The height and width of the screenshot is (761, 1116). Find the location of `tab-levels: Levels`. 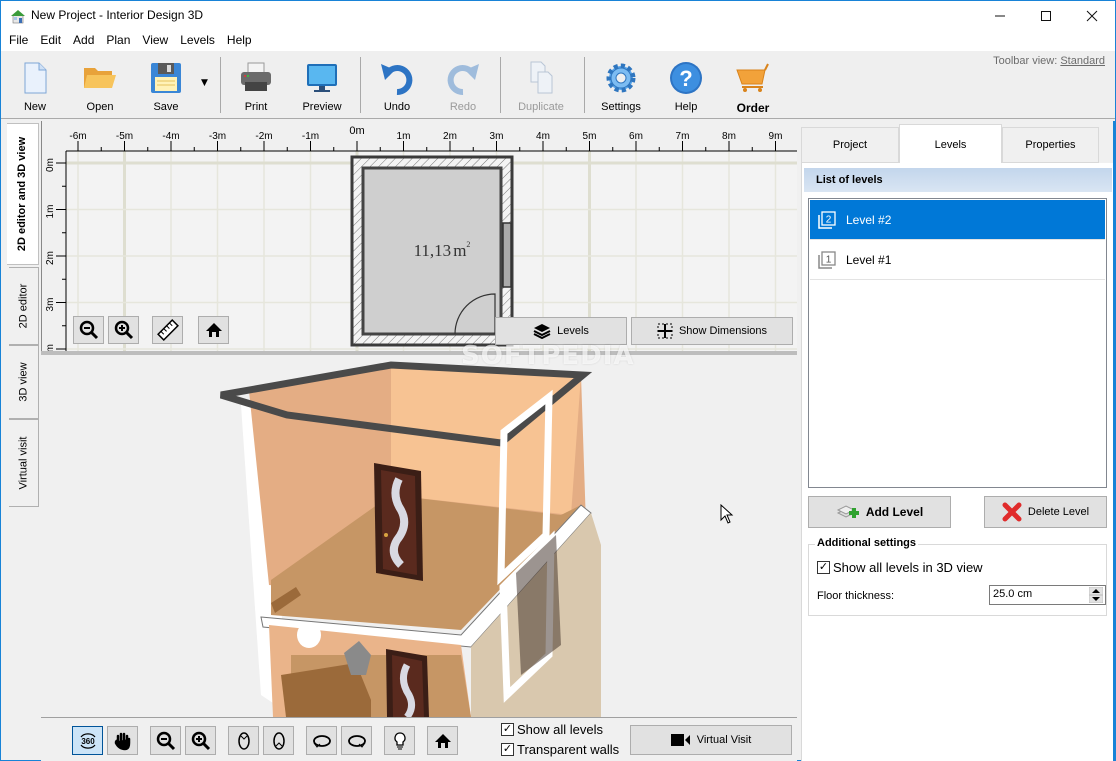

tab-levels: Levels is located at coordinates (950, 144).